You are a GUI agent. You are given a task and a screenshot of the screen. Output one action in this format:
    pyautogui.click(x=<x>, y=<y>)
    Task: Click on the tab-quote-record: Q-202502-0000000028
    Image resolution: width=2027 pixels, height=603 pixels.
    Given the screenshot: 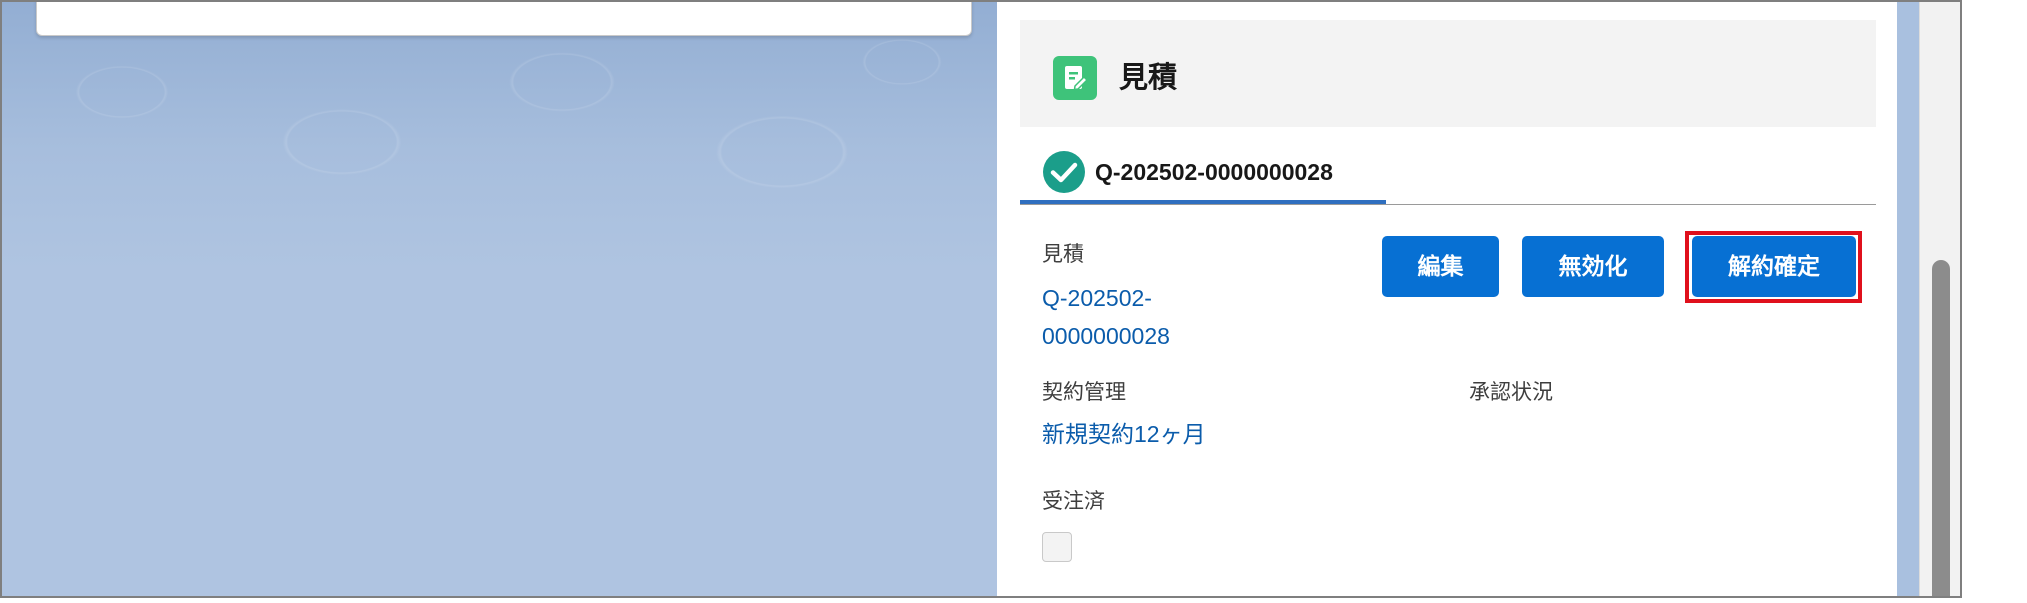 What is the action you would take?
    pyautogui.click(x=1203, y=173)
    